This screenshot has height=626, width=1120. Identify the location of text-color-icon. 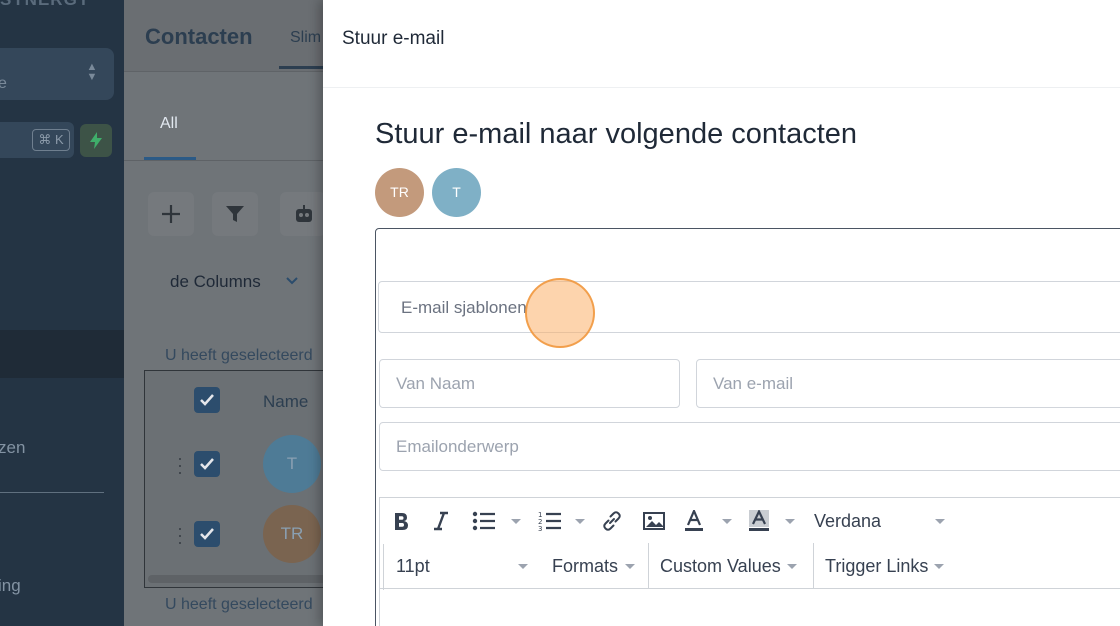
(694, 520).